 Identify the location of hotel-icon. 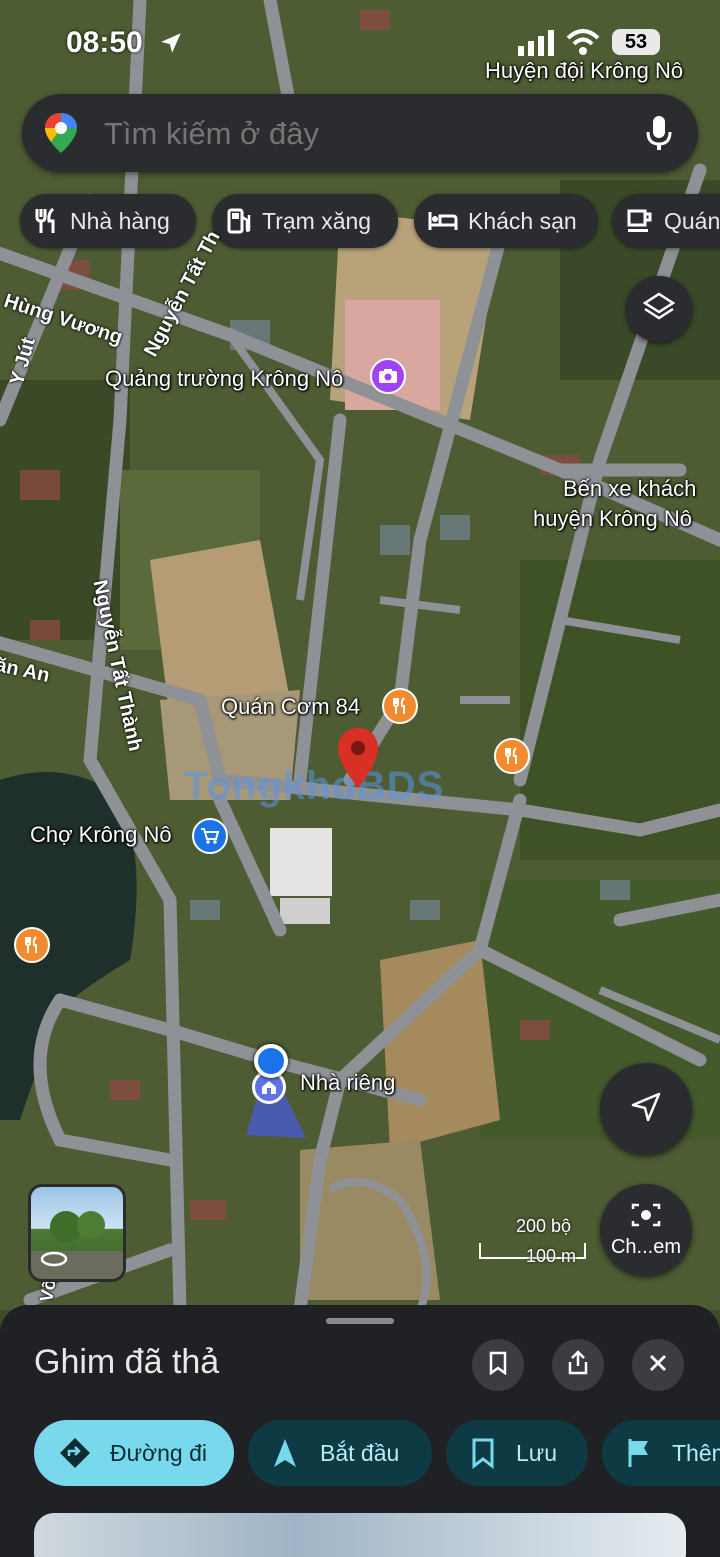
(443, 221).